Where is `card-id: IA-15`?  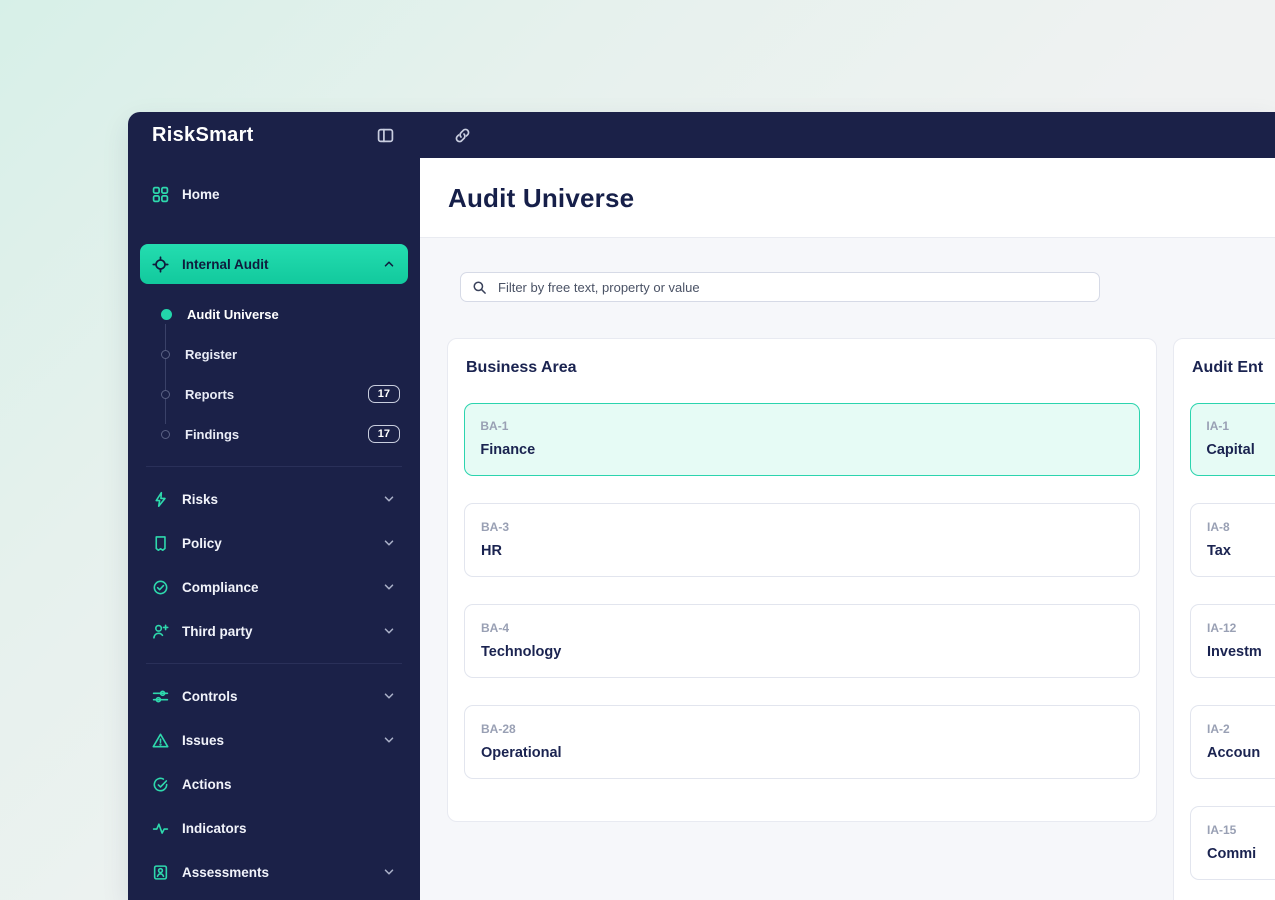
card-id: IA-15 is located at coordinates (1222, 829).